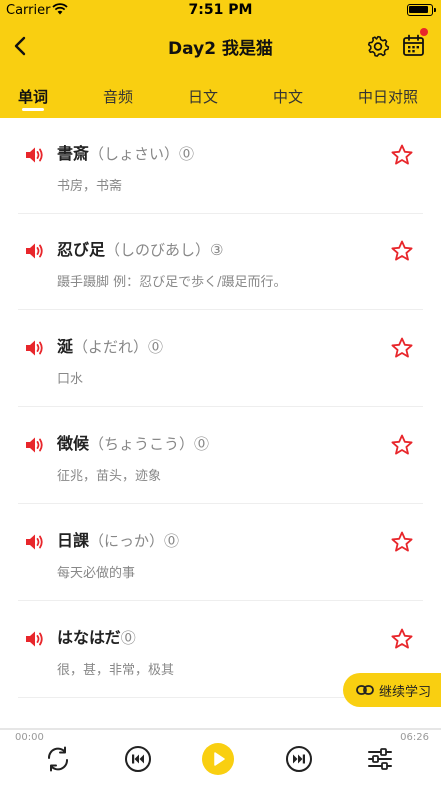 Image resolution: width=441 pixels, height=789 pixels. What do you see at coordinates (220, 456) in the screenshot?
I see `list-item: 徴候（ちょうこう）⓪ 征兆，苗头，迹象` at bounding box center [220, 456].